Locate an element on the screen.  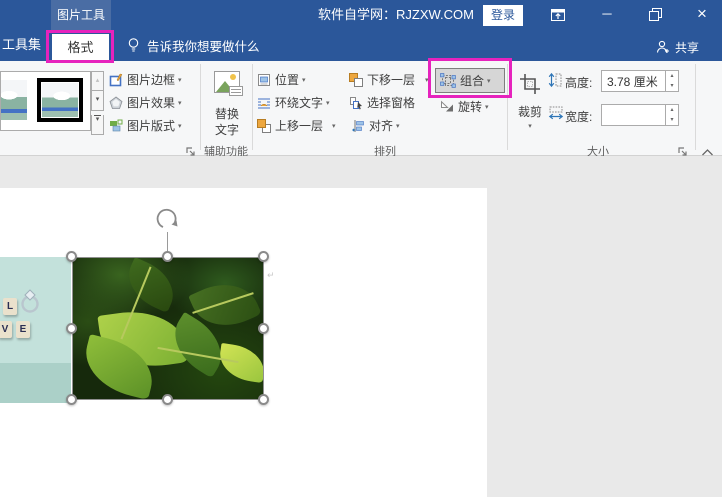
tab-toolset-partial: 工具集 is located at coordinates (21, 45).